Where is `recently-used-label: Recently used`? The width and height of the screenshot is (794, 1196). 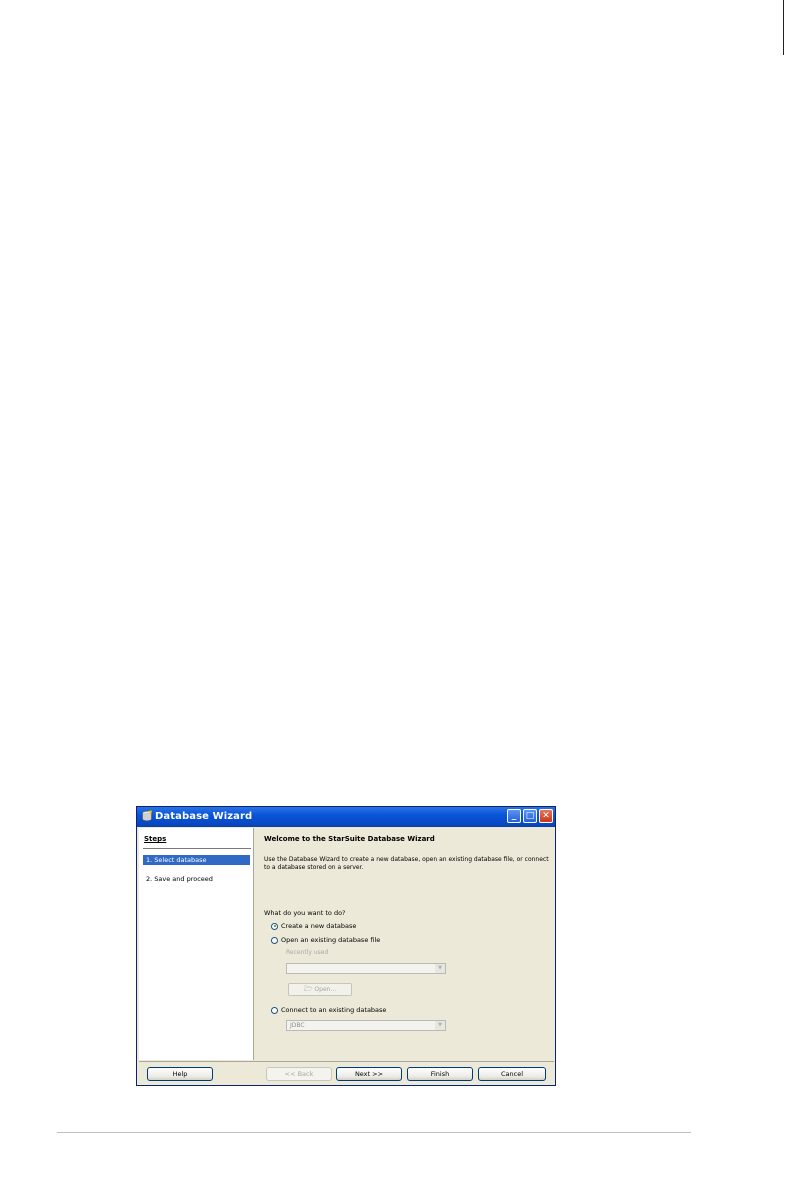
recently-used-label: Recently used is located at coordinates (307, 952).